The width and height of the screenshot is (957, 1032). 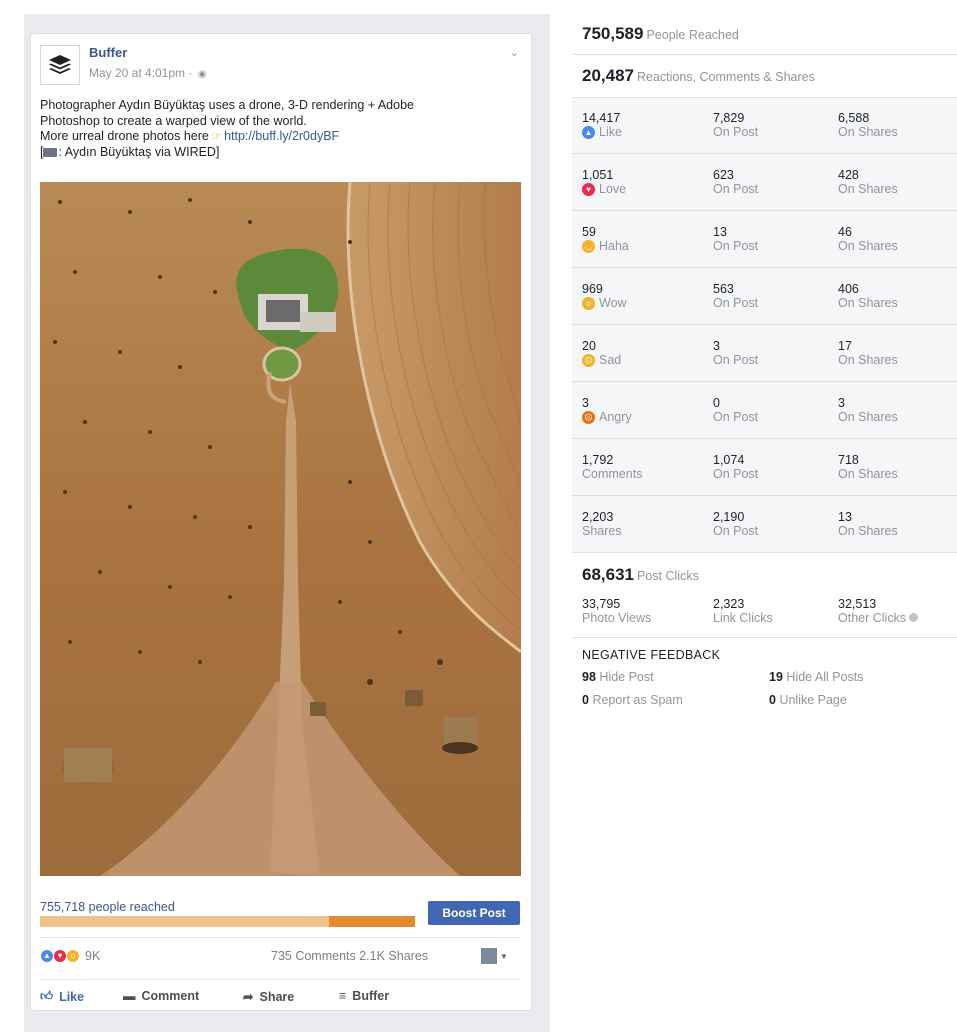 What do you see at coordinates (142, 73) in the screenshot?
I see `timestamp-text: May 20 at 4:01pm ·` at bounding box center [142, 73].